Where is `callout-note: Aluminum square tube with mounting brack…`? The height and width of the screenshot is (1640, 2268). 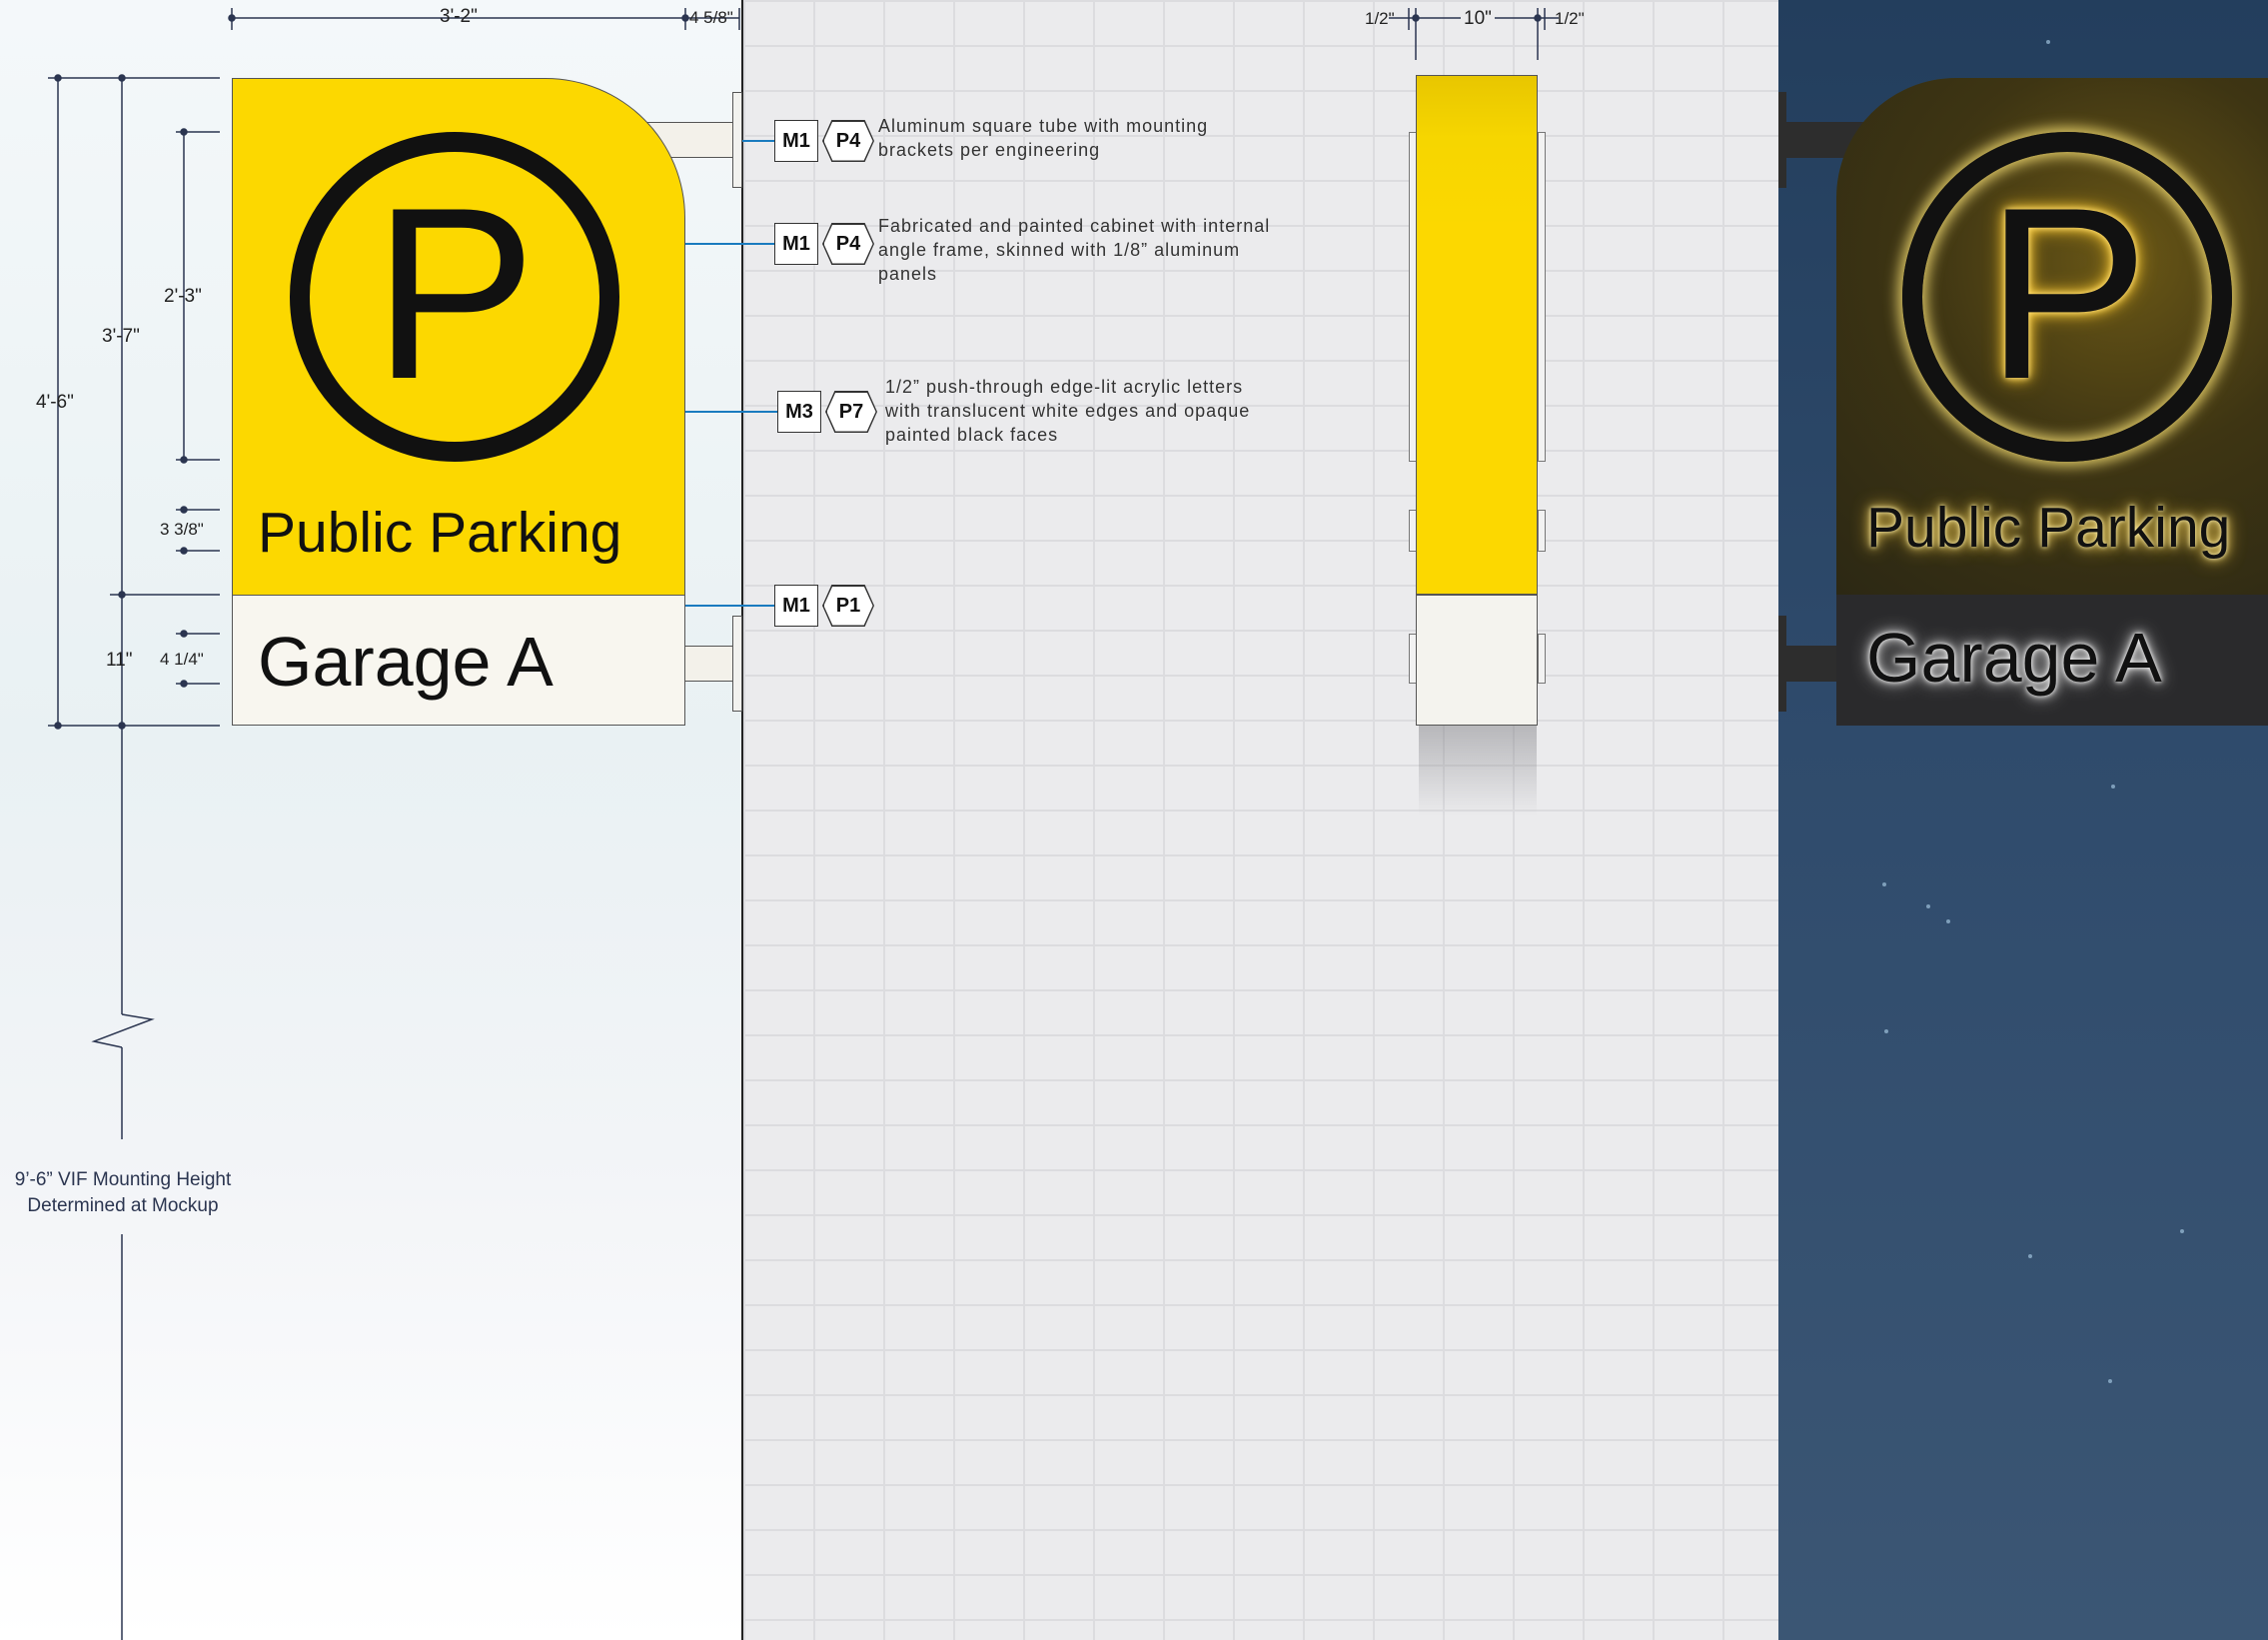
callout-note: Aluminum square tube with mounting brack… is located at coordinates (1043, 138).